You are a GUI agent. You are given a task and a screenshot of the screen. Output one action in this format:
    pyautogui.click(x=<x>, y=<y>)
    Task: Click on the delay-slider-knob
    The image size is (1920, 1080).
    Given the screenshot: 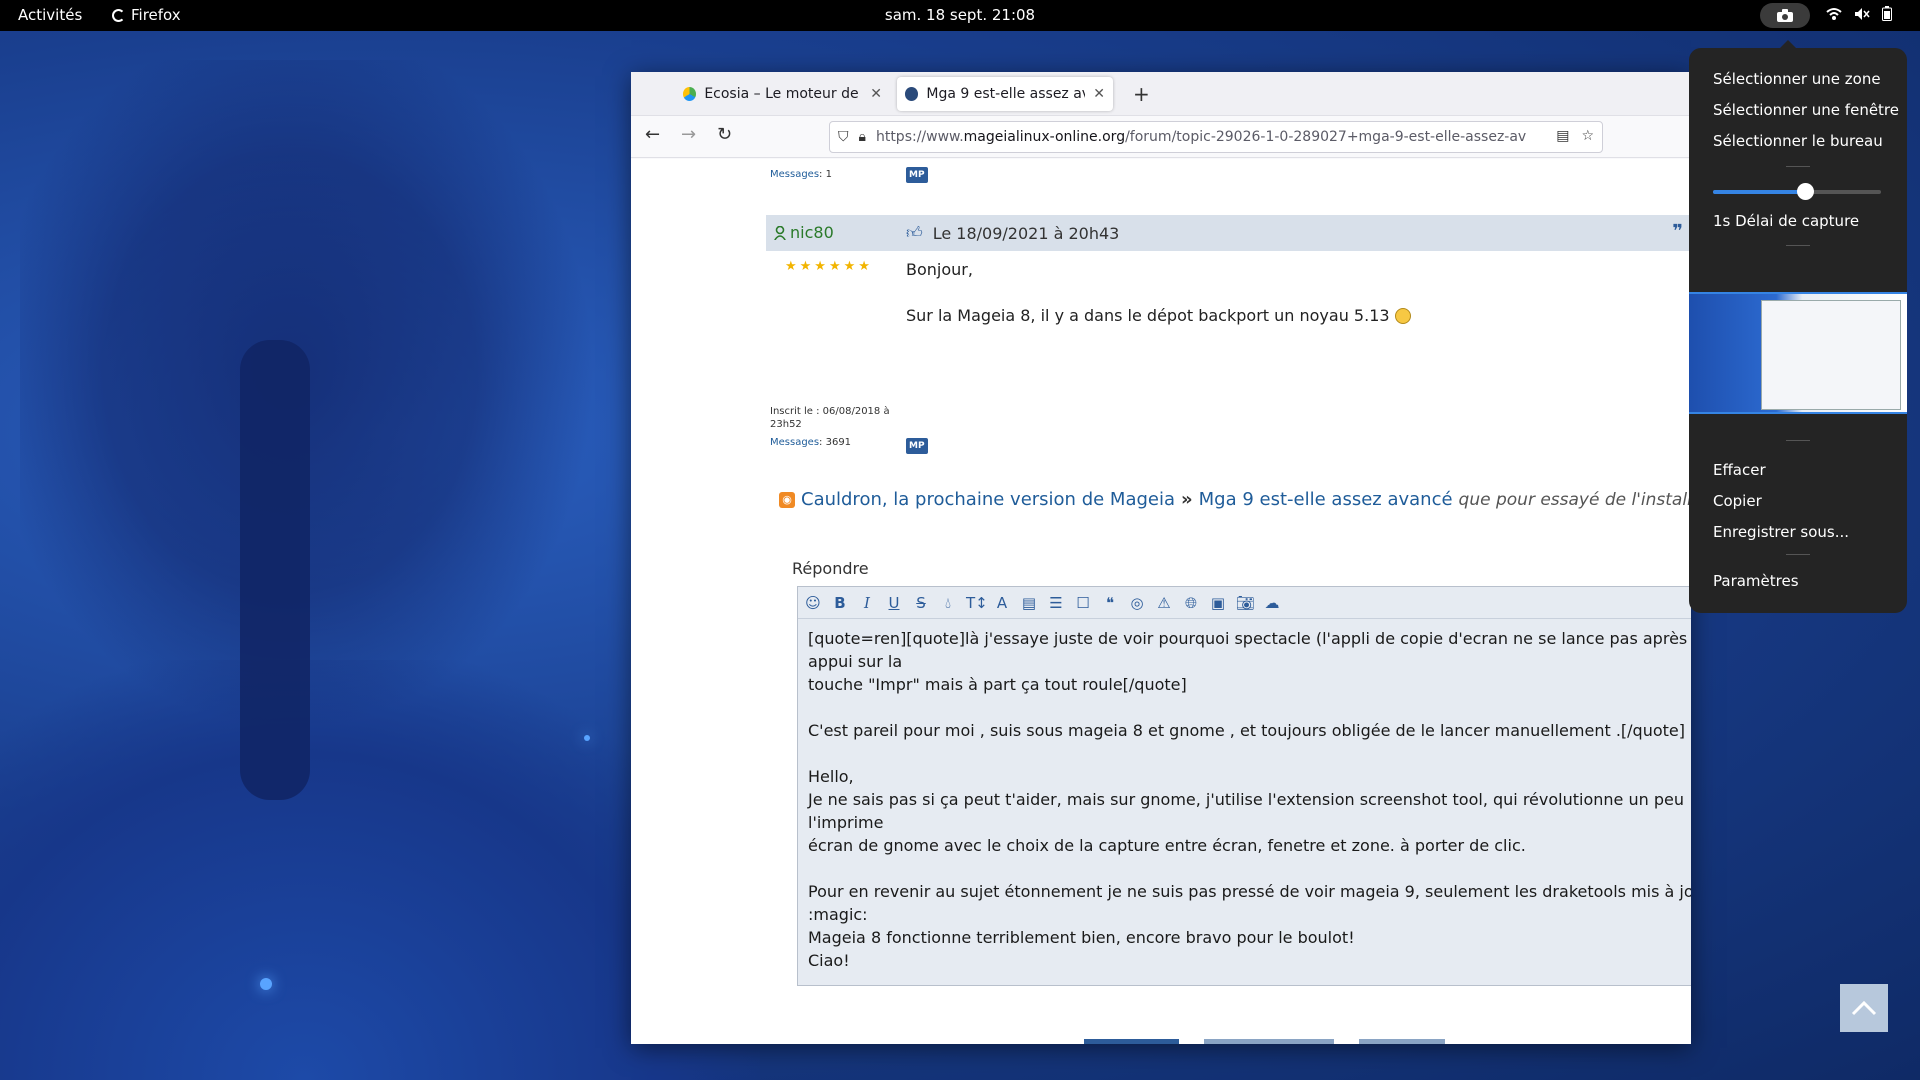 What is the action you would take?
    pyautogui.click(x=1806, y=191)
    